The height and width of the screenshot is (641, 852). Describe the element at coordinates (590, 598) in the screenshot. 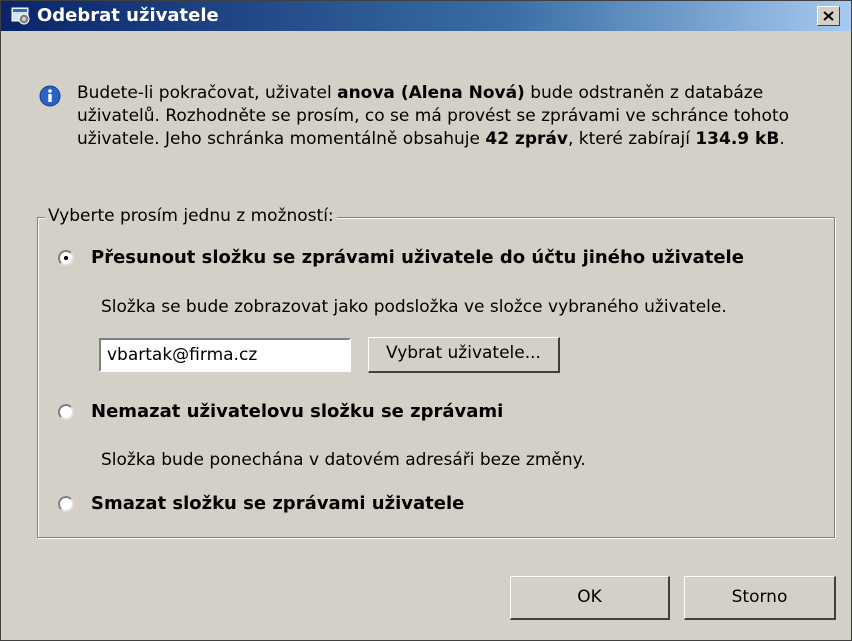

I see `ok-button: OK` at that location.